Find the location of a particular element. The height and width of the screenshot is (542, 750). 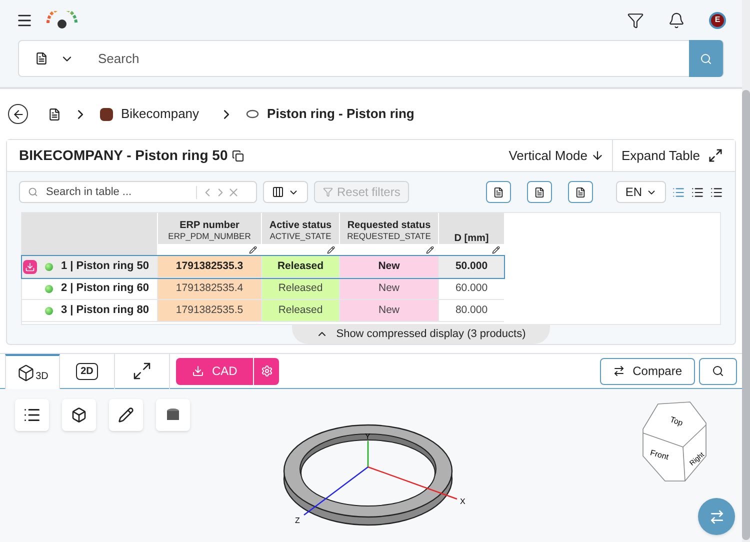

table-cell: 50.000 is located at coordinates (471, 266).